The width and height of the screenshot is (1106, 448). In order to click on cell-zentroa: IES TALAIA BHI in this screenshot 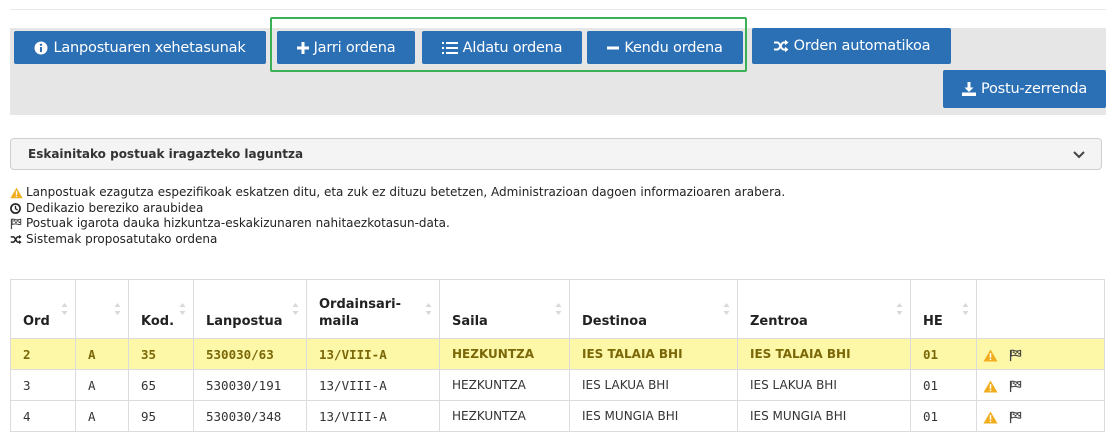, I will do `click(824, 354)`.